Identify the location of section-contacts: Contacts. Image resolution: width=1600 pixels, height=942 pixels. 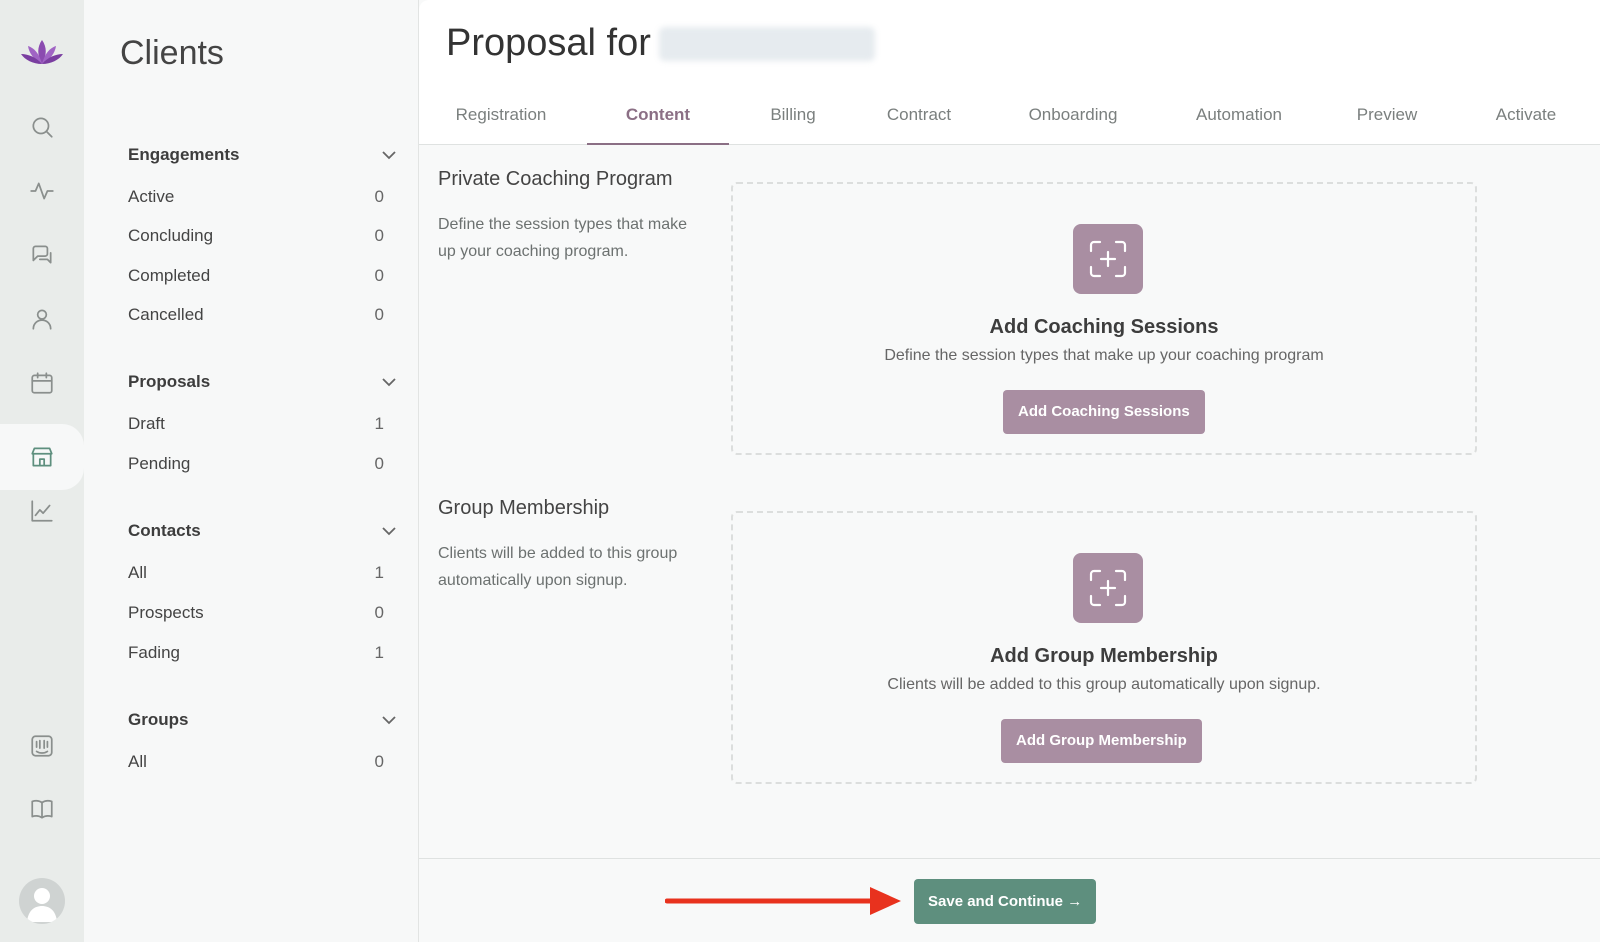
(263, 531).